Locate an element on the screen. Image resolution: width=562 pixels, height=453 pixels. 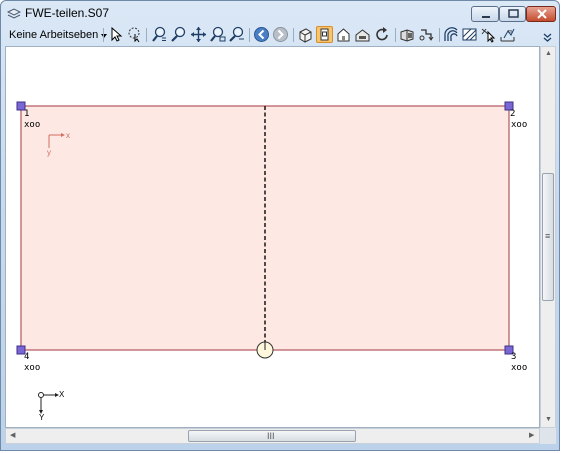
view-house-button is located at coordinates (343, 34).